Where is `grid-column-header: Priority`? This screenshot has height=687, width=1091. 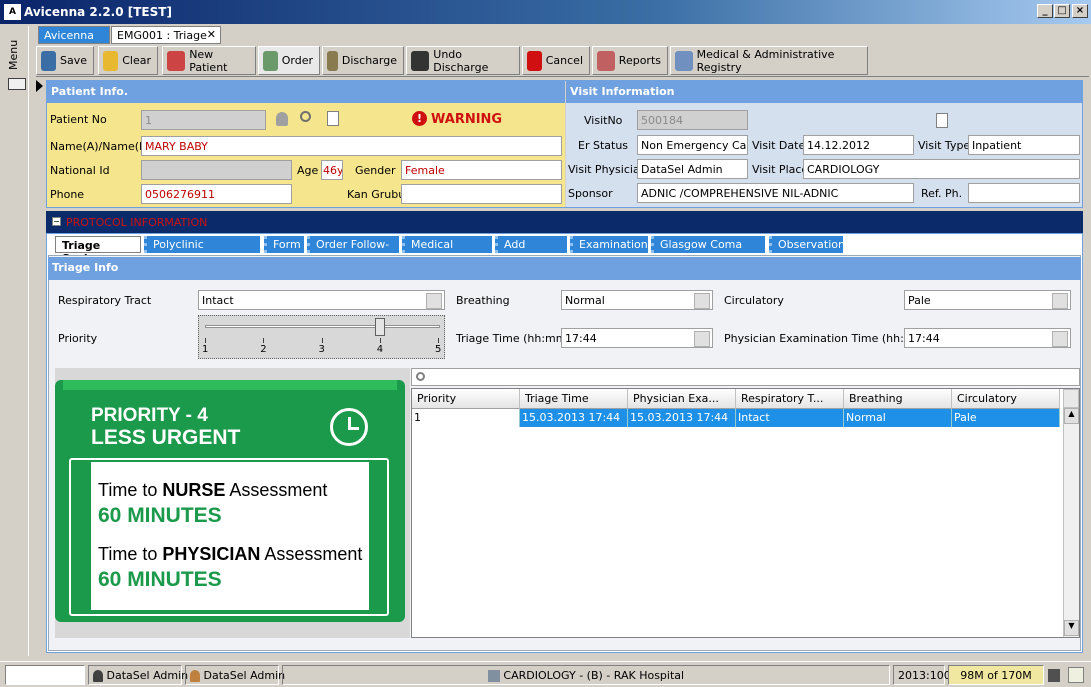 grid-column-header: Priority is located at coordinates (466, 399).